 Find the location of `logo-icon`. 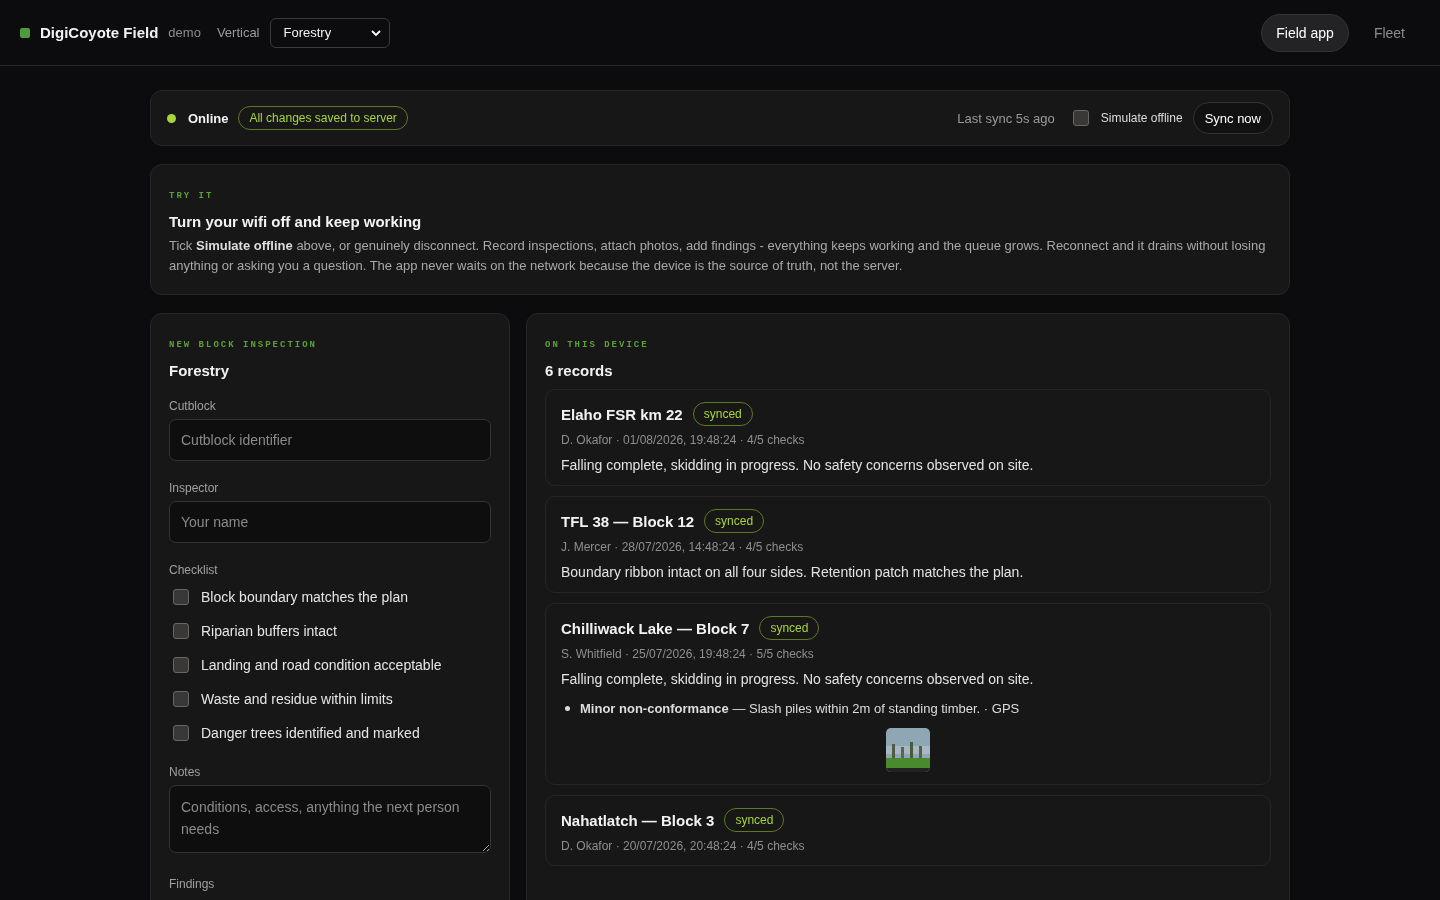

logo-icon is located at coordinates (25, 32).